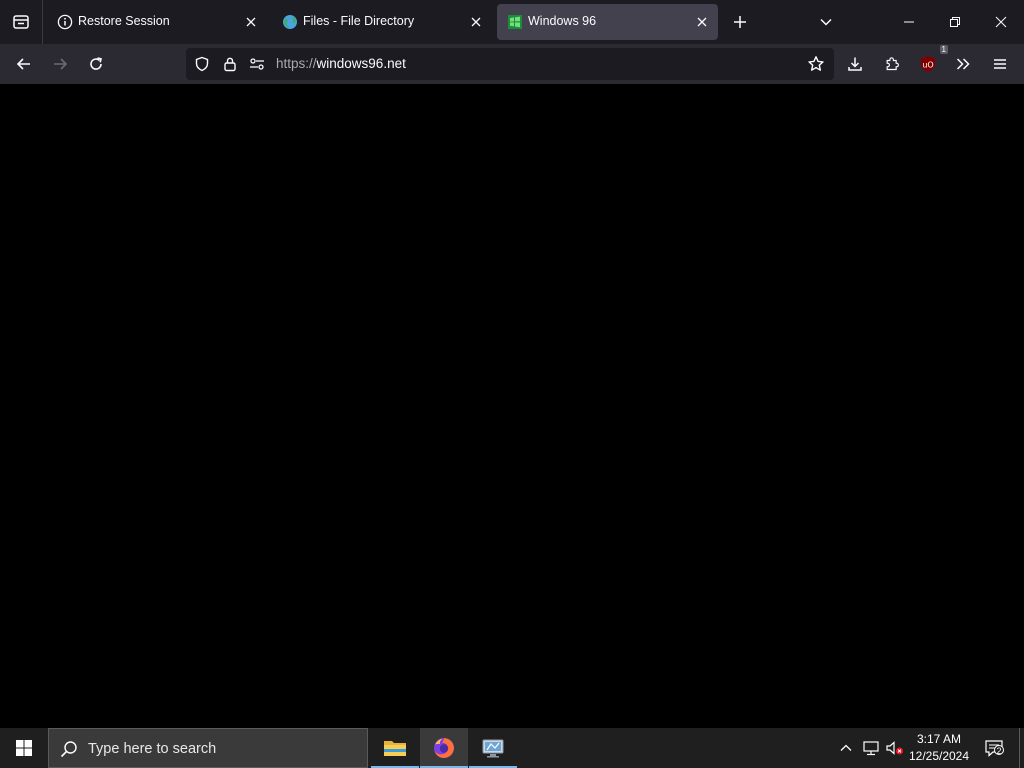  What do you see at coordinates (124, 21) in the screenshot?
I see `tab-title: Restore Session` at bounding box center [124, 21].